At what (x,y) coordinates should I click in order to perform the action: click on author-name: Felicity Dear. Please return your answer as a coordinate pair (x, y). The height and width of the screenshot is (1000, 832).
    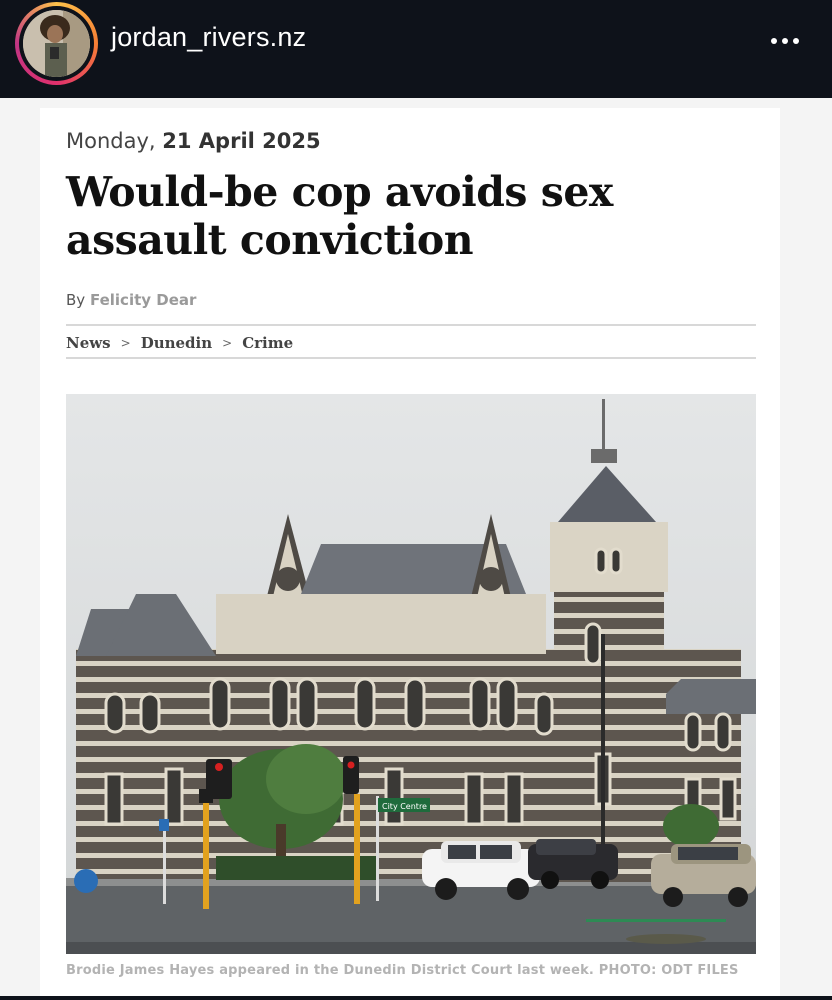
    Looking at the image, I should click on (143, 300).